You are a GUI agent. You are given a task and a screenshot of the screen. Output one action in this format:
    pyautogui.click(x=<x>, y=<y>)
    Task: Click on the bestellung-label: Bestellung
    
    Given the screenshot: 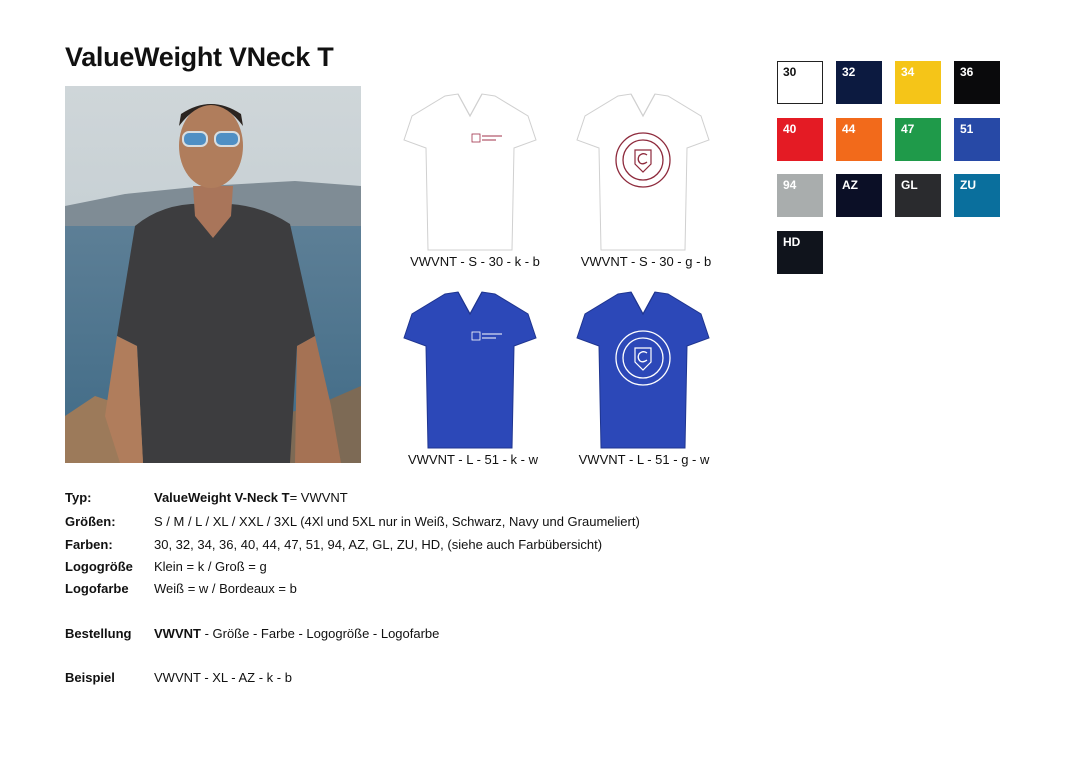 What is the action you would take?
    pyautogui.click(x=98, y=633)
    